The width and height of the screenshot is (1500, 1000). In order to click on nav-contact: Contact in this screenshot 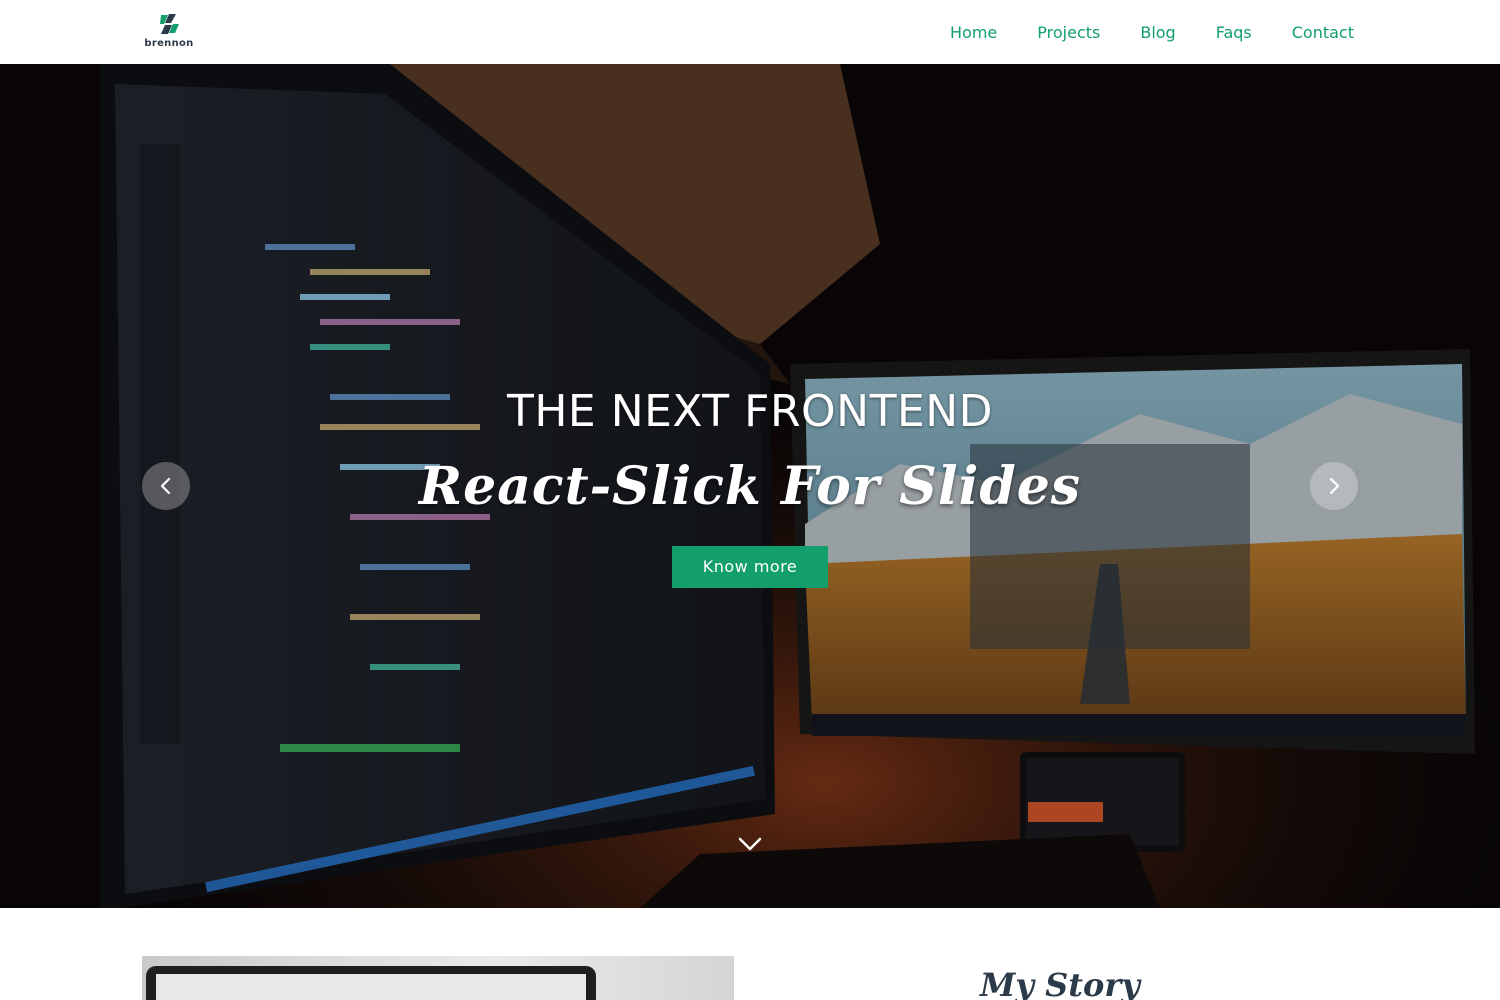, I will do `click(1323, 32)`.